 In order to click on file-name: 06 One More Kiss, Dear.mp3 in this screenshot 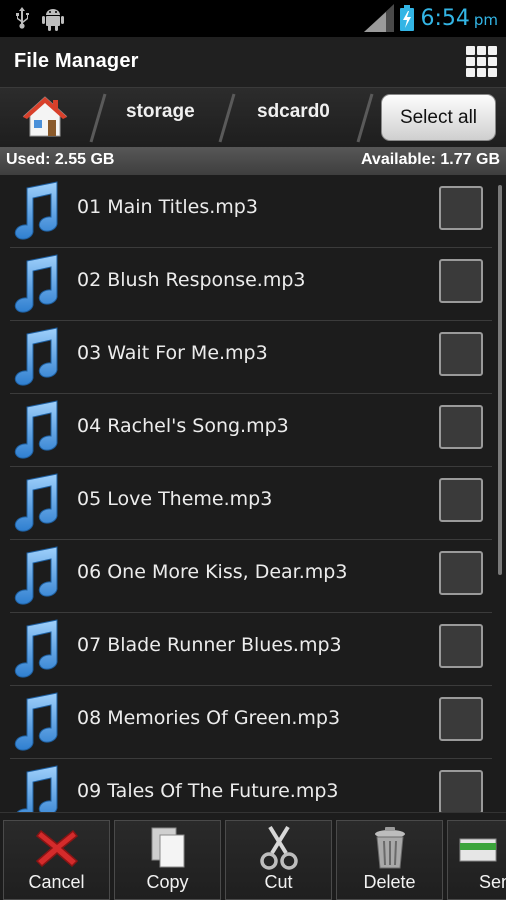, I will do `click(212, 572)`.